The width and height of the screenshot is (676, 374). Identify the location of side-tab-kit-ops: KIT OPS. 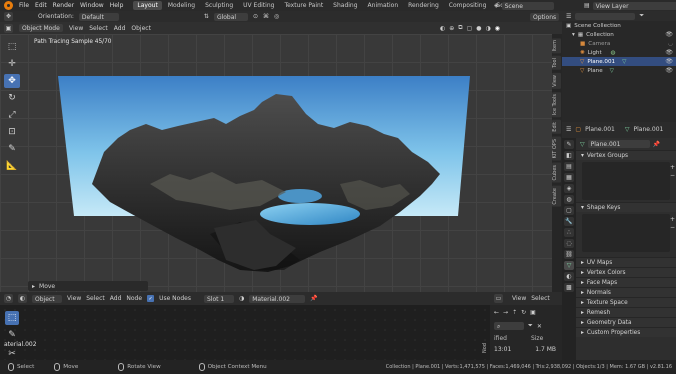
(556, 148).